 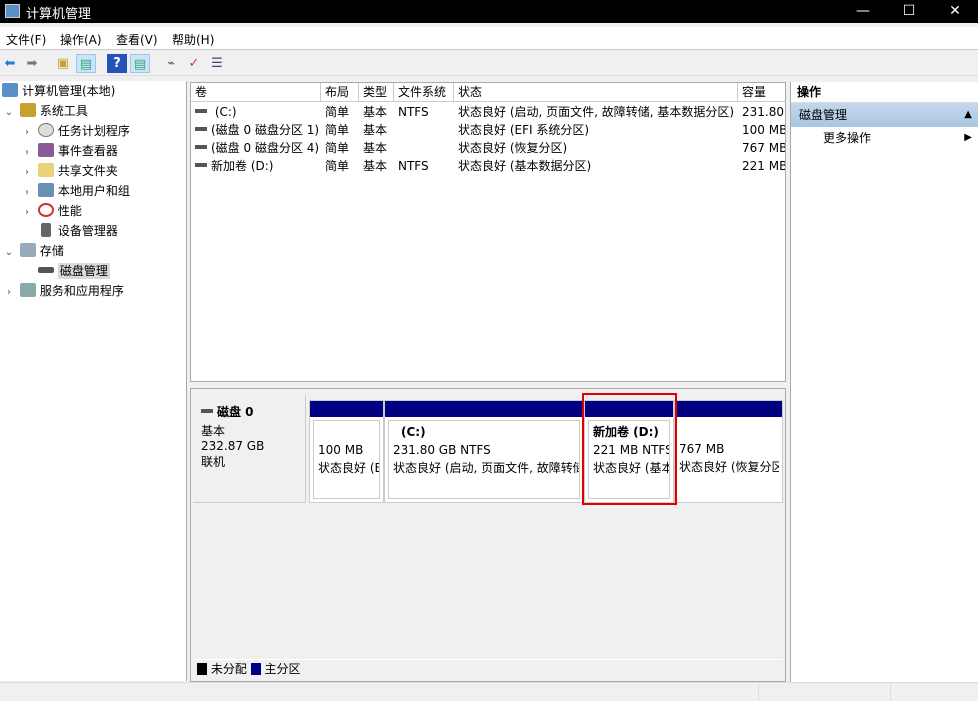 What do you see at coordinates (764, 148) in the screenshot?
I see `cell-capacity: 767 MB` at bounding box center [764, 148].